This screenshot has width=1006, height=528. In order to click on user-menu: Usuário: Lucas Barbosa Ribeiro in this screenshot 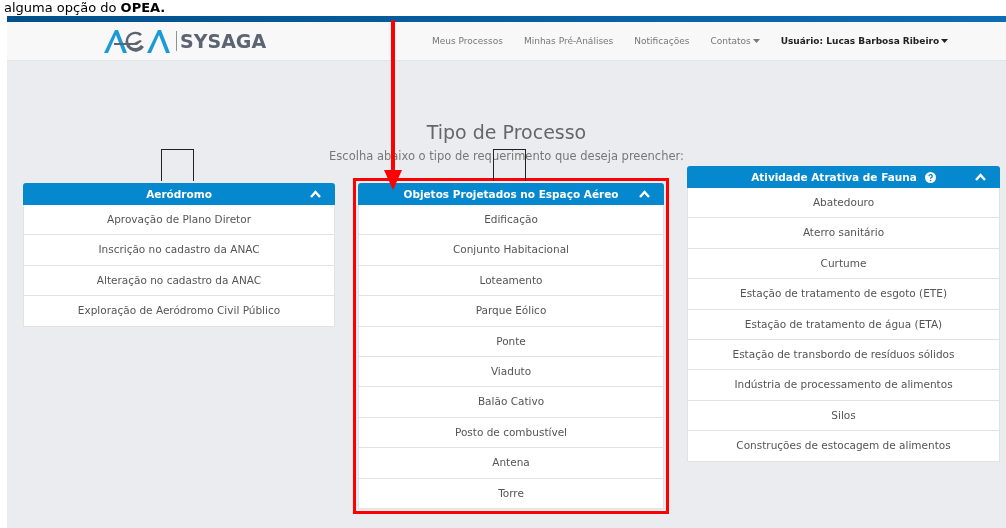, I will do `click(864, 41)`.